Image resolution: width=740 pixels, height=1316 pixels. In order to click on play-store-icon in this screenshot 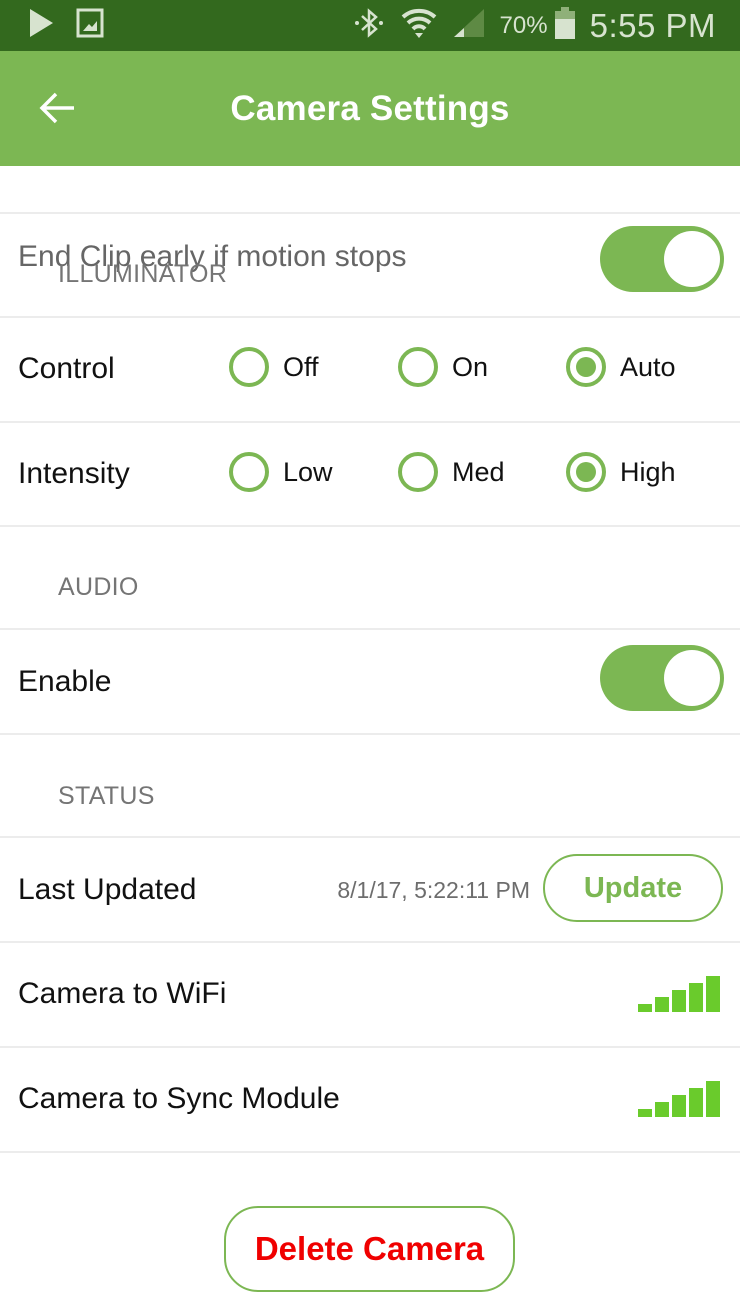, I will do `click(41, 25)`.